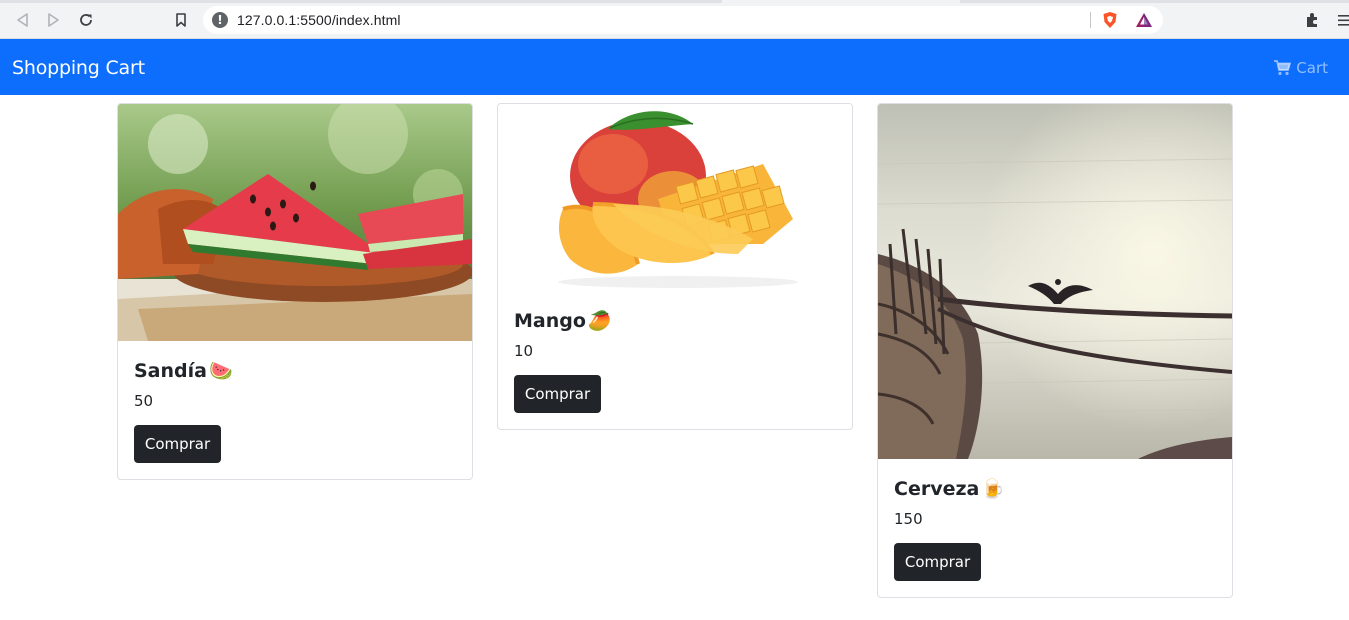 This screenshot has width=1349, height=620. Describe the element at coordinates (524, 351) in the screenshot. I see `product-price: 10` at that location.